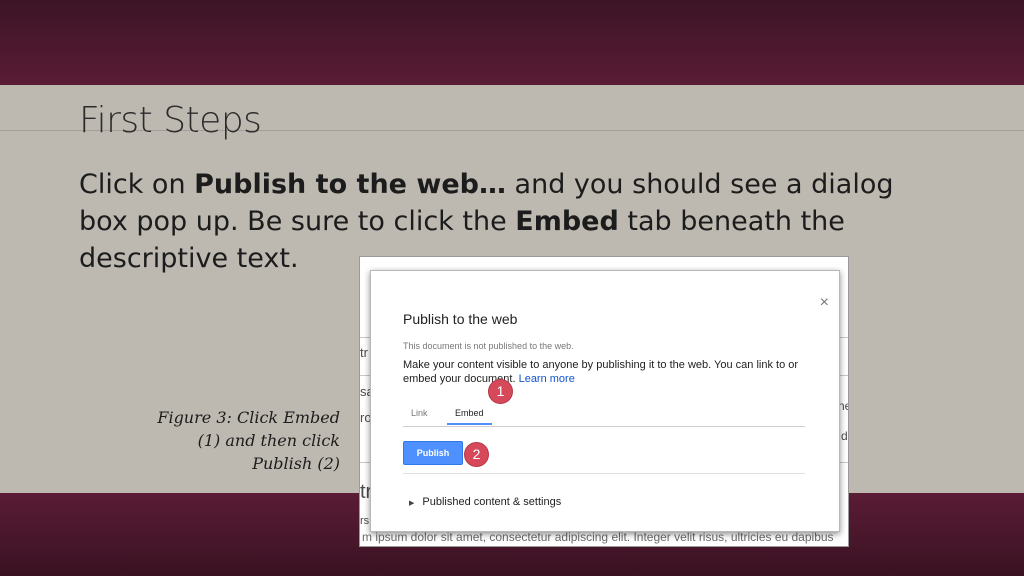 The height and width of the screenshot is (576, 1024). Describe the element at coordinates (824, 303) in the screenshot. I see `close-icon: ×` at that location.